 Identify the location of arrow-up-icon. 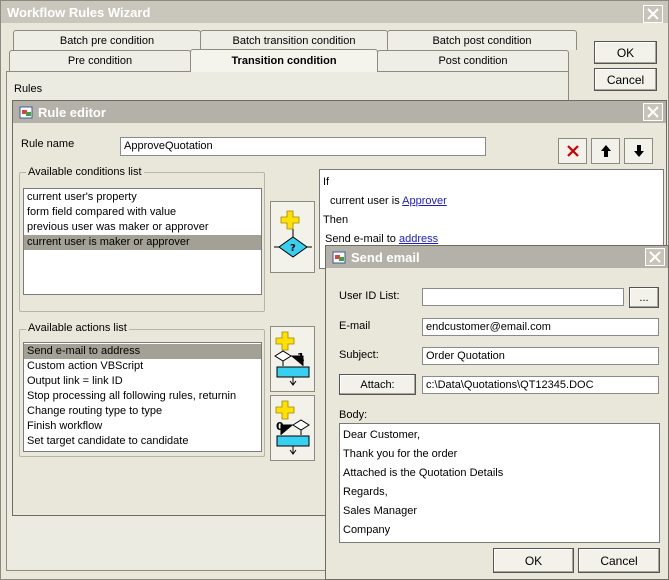
(605, 151).